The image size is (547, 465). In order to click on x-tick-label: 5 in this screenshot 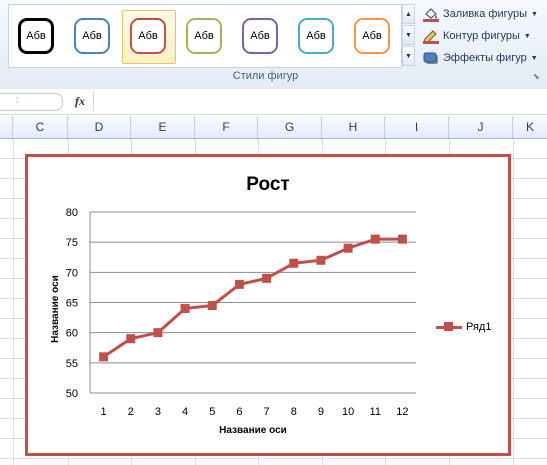, I will do `click(212, 412)`.